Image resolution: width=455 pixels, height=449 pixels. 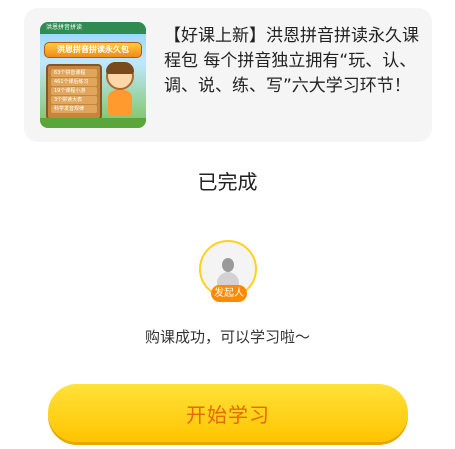 I want to click on cartoon-character-illustration, so click(x=120, y=90).